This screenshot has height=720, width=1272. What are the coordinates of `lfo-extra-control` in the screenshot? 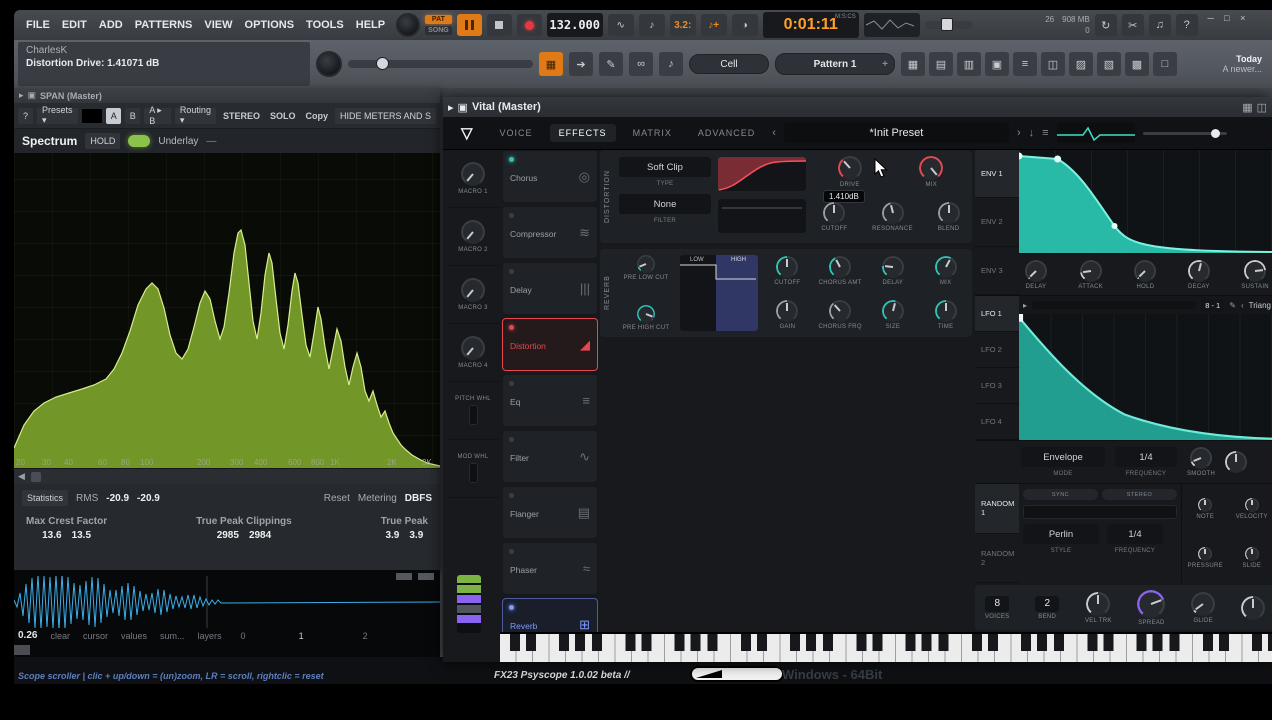 It's located at (1236, 462).